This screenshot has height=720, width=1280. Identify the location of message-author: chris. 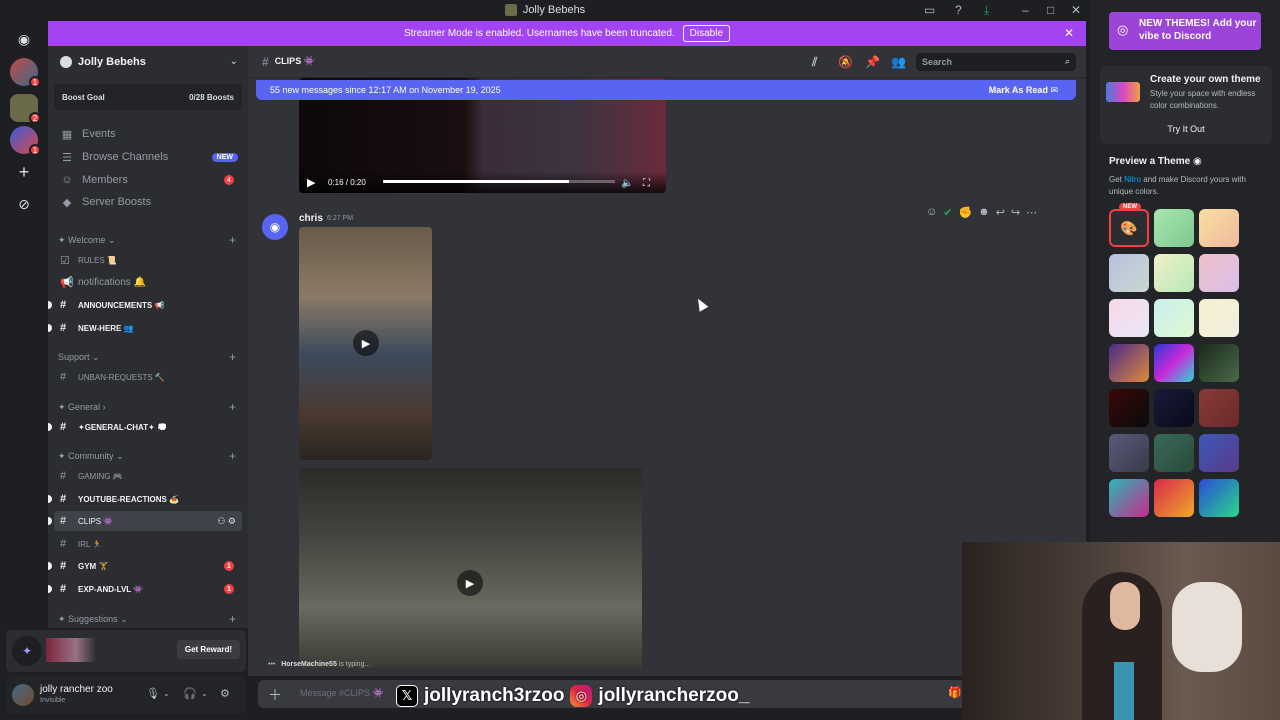
(311, 218).